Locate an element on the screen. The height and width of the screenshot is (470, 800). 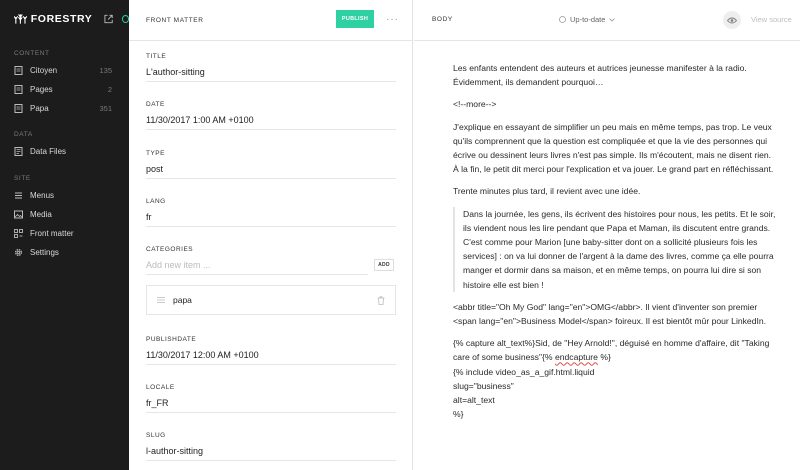
sync-status-label: Up-to-date is located at coordinates (588, 19).